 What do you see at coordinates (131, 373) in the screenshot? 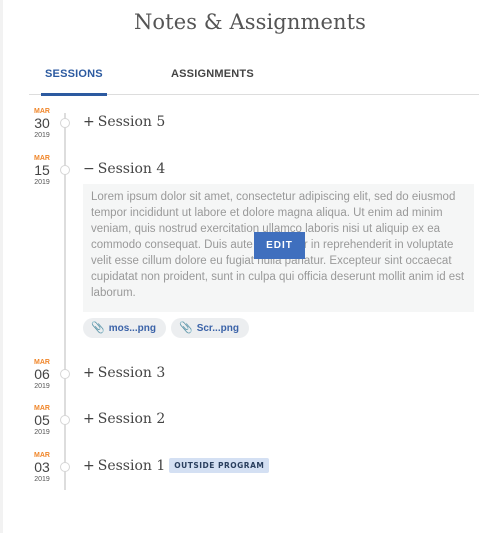
I see `session-title: Session 3` at bounding box center [131, 373].